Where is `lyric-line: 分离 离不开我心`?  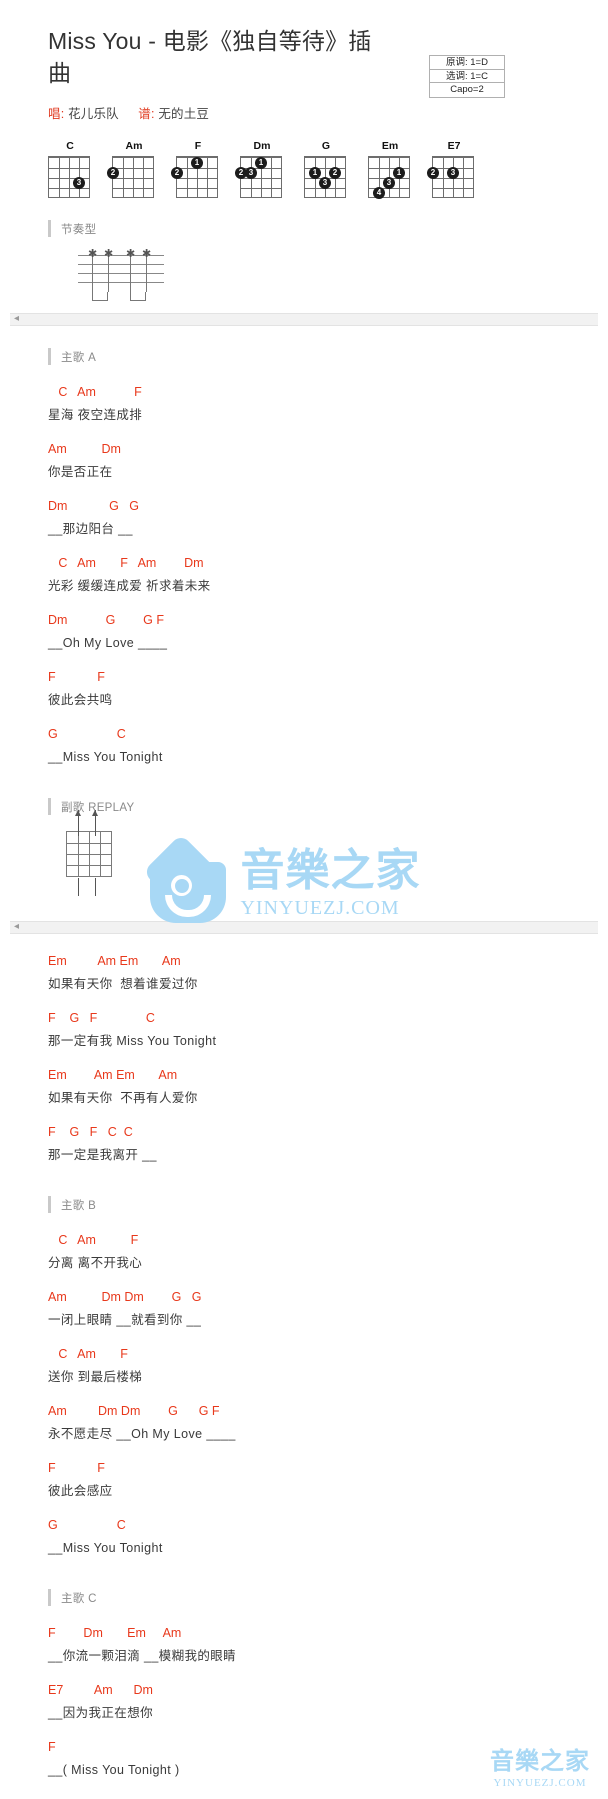 lyric-line: 分离 离不开我心 is located at coordinates (95, 1263).